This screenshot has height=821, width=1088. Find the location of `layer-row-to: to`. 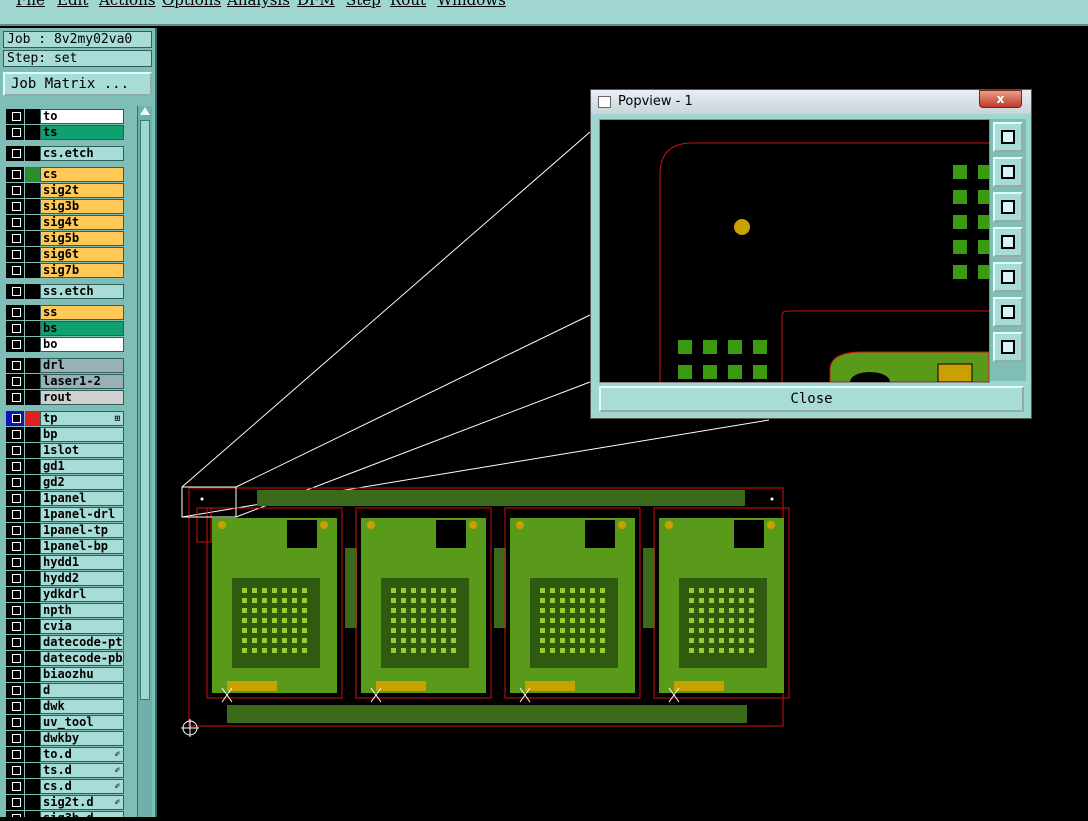

layer-row-to: to is located at coordinates (65, 116).